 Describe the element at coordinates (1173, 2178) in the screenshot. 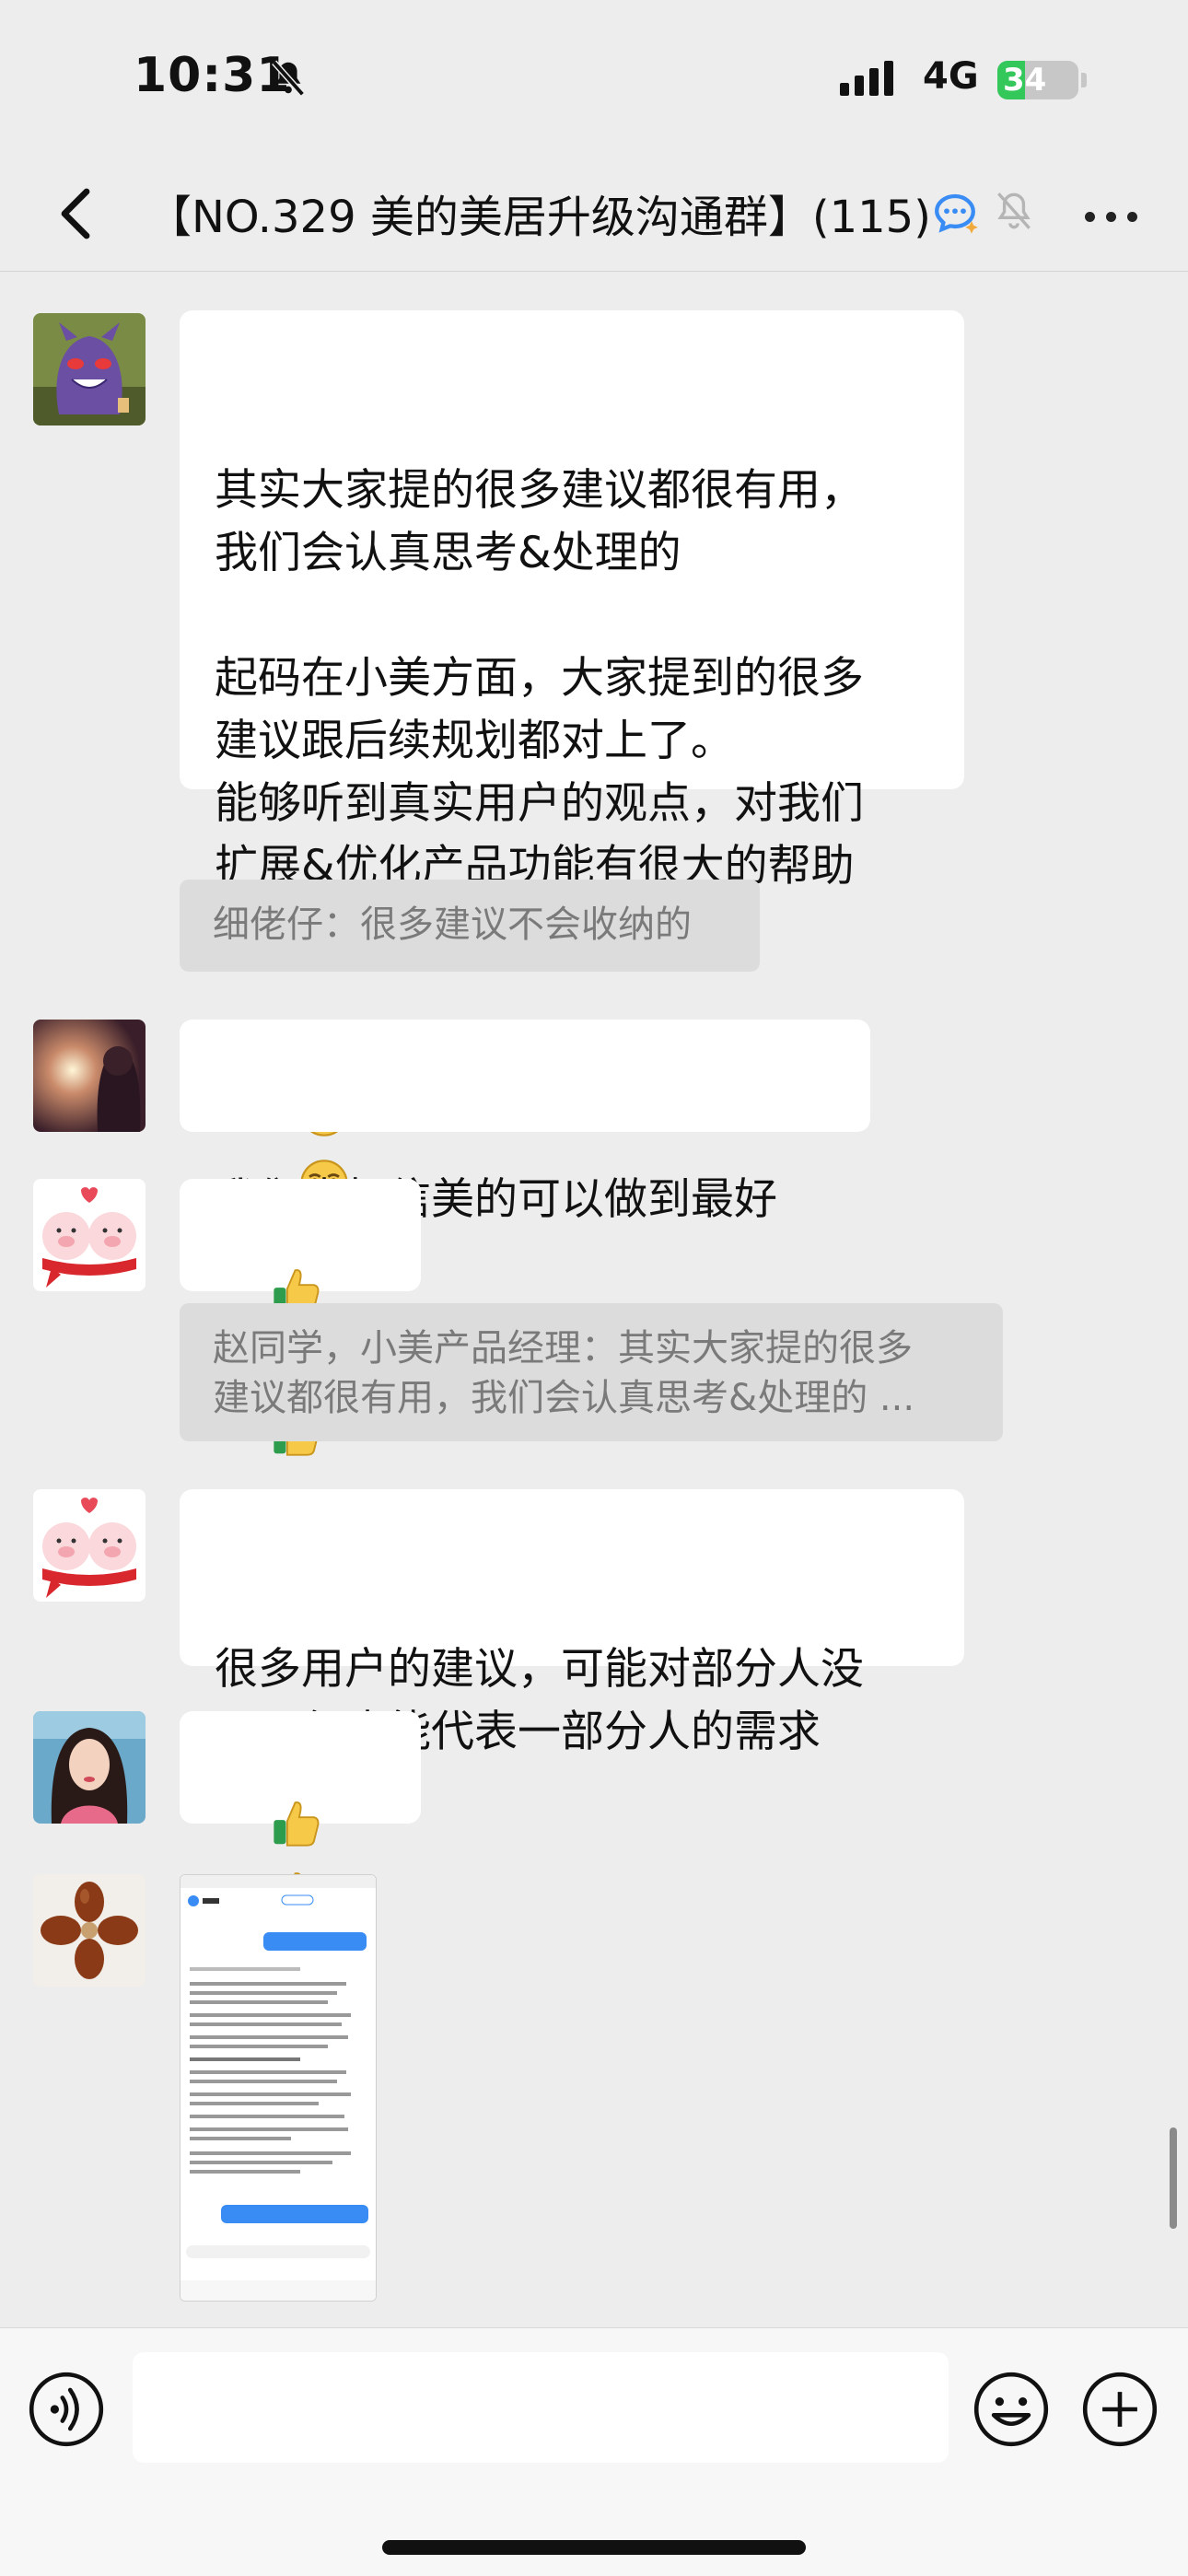

I see `scrollbar-thumb` at that location.